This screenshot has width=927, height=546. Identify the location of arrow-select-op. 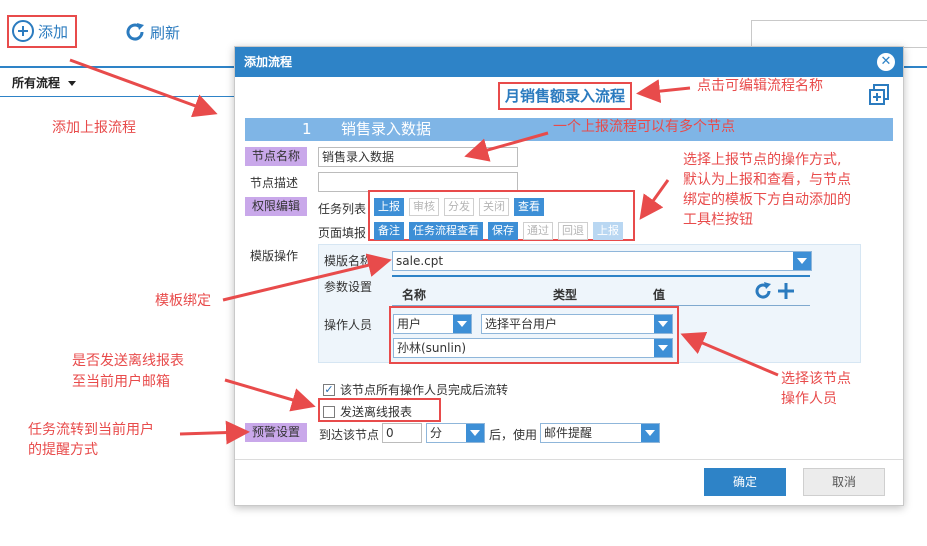
(729, 354).